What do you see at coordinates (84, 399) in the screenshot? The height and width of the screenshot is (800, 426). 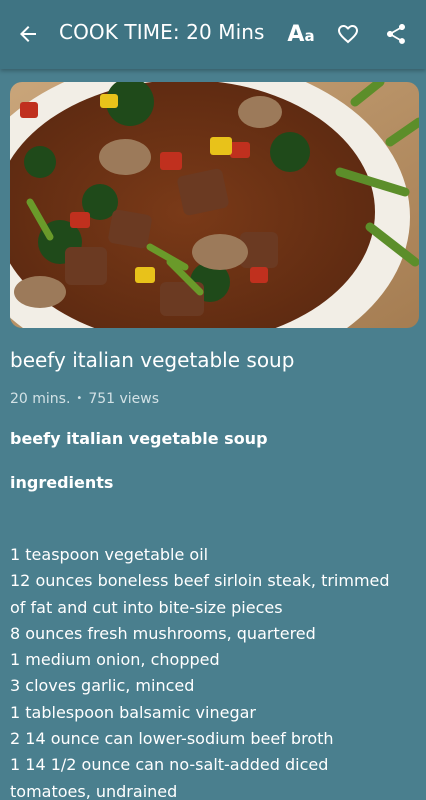 I see `recipe-meta: 20 mins. • 751 views` at bounding box center [84, 399].